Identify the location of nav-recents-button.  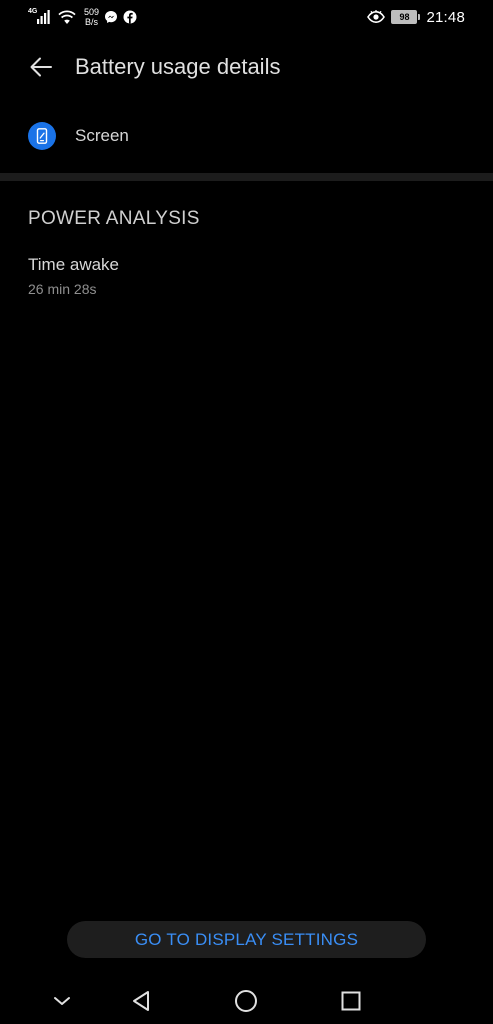
(351, 1001).